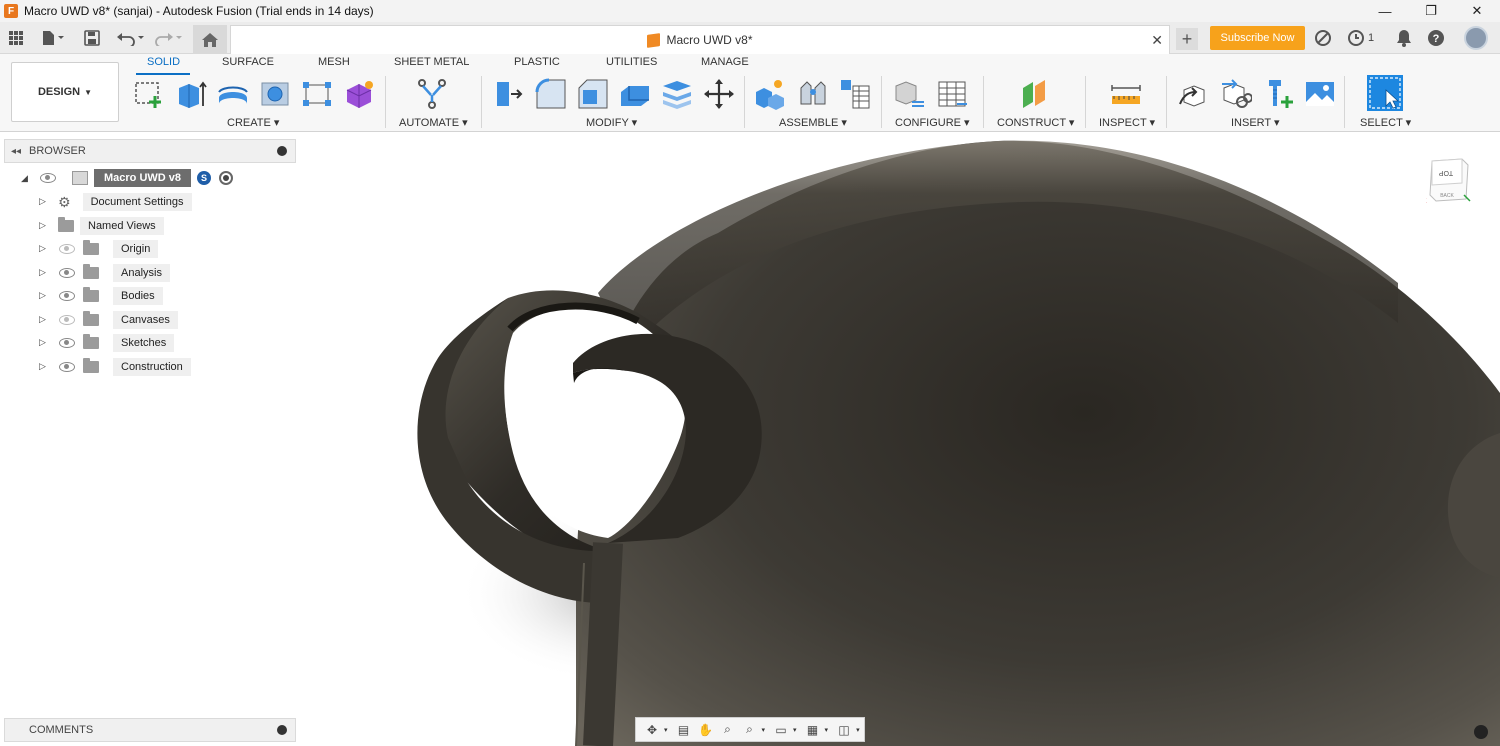  I want to click on jobs-status: 1, so click(1360, 38).